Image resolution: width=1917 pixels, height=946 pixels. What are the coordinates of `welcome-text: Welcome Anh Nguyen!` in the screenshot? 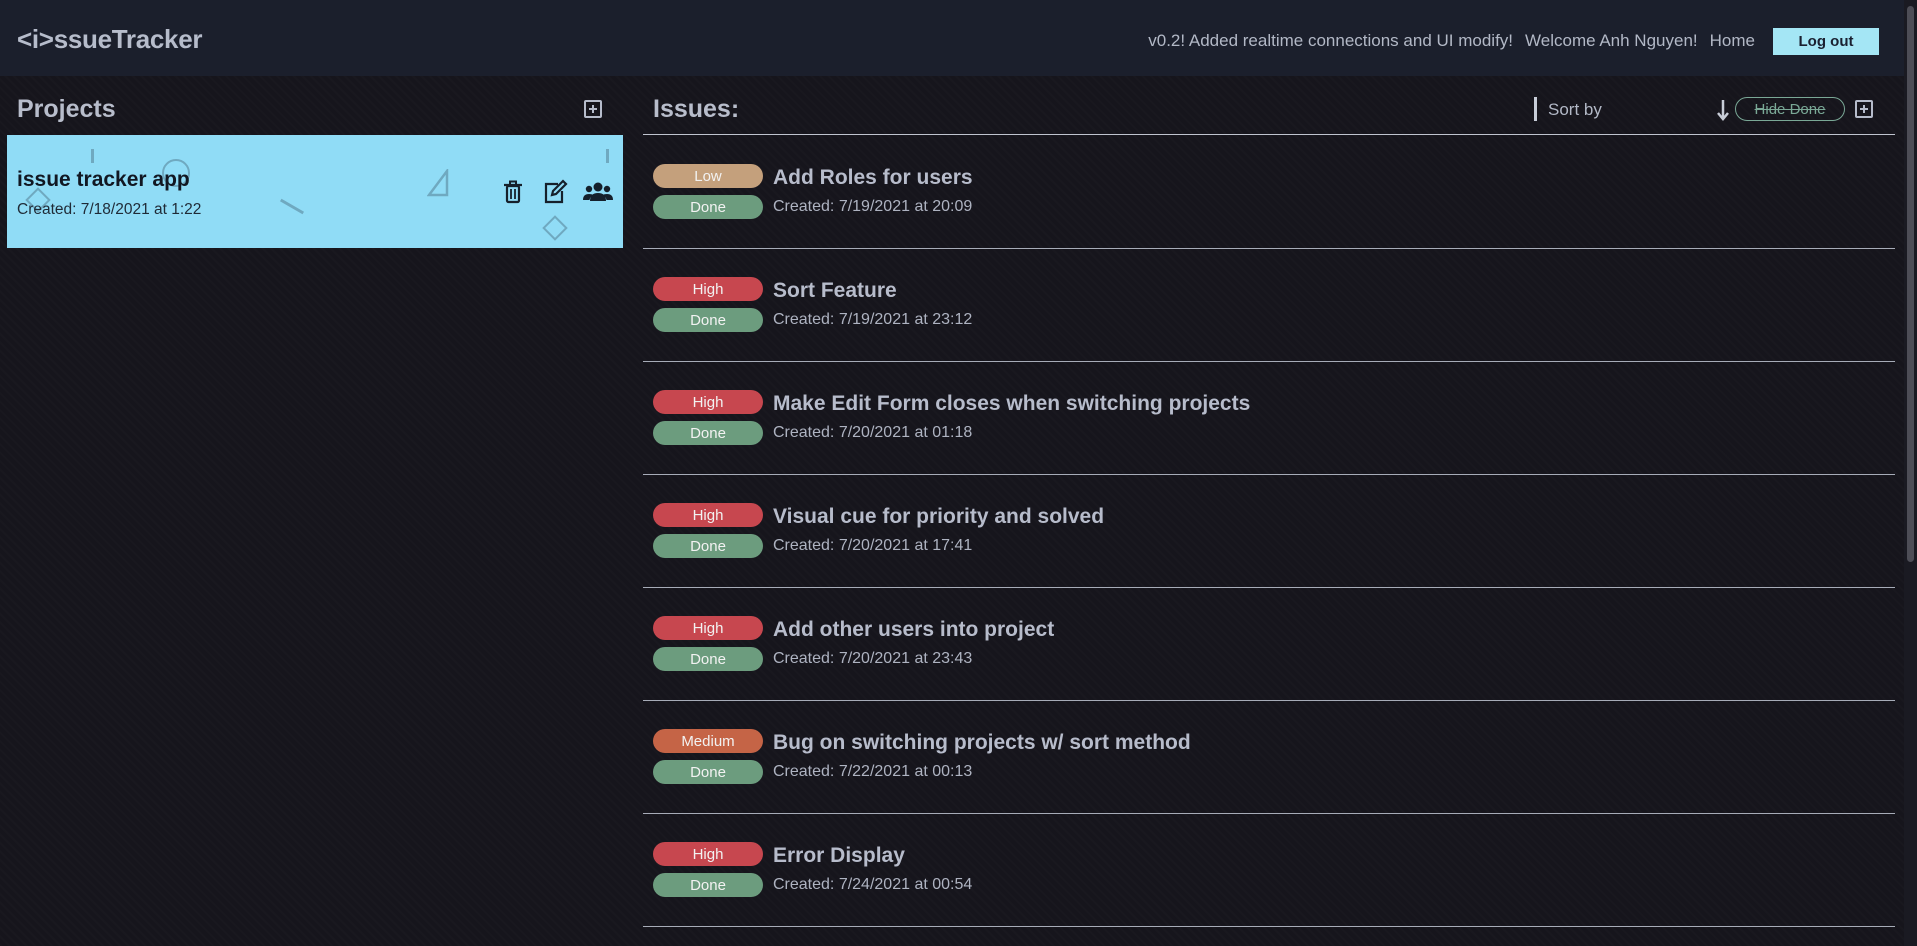 It's located at (1611, 40).